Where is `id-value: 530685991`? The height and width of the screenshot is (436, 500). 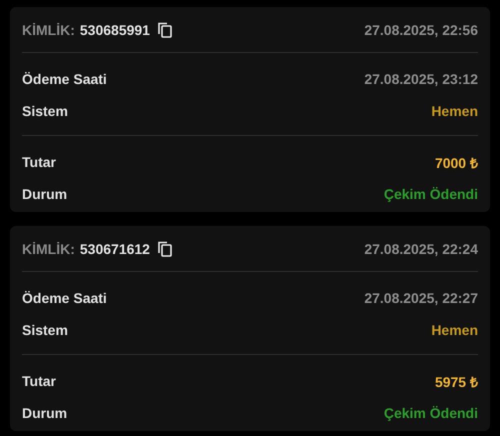 id-value: 530685991 is located at coordinates (115, 30).